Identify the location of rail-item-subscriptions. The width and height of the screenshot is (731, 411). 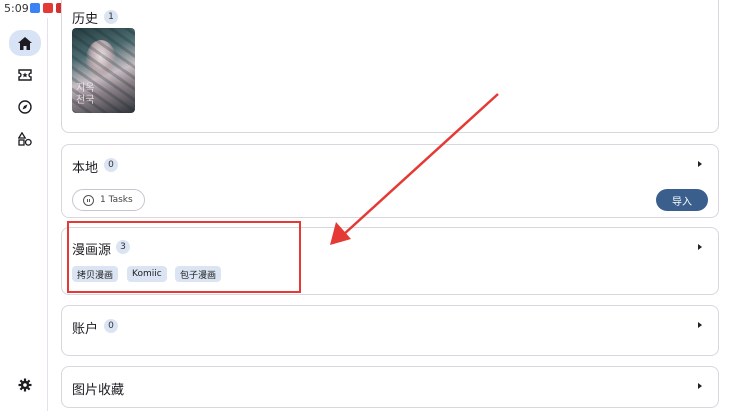
(25, 75).